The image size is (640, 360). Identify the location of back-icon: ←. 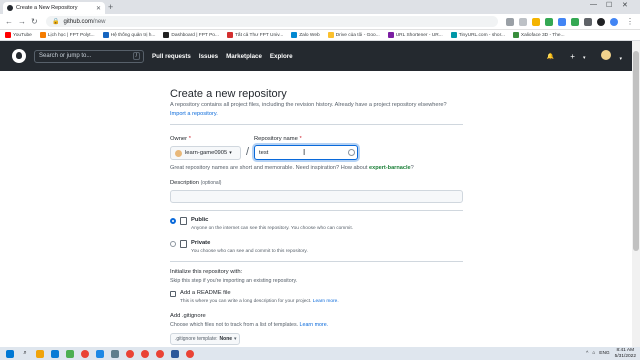
(9, 21).